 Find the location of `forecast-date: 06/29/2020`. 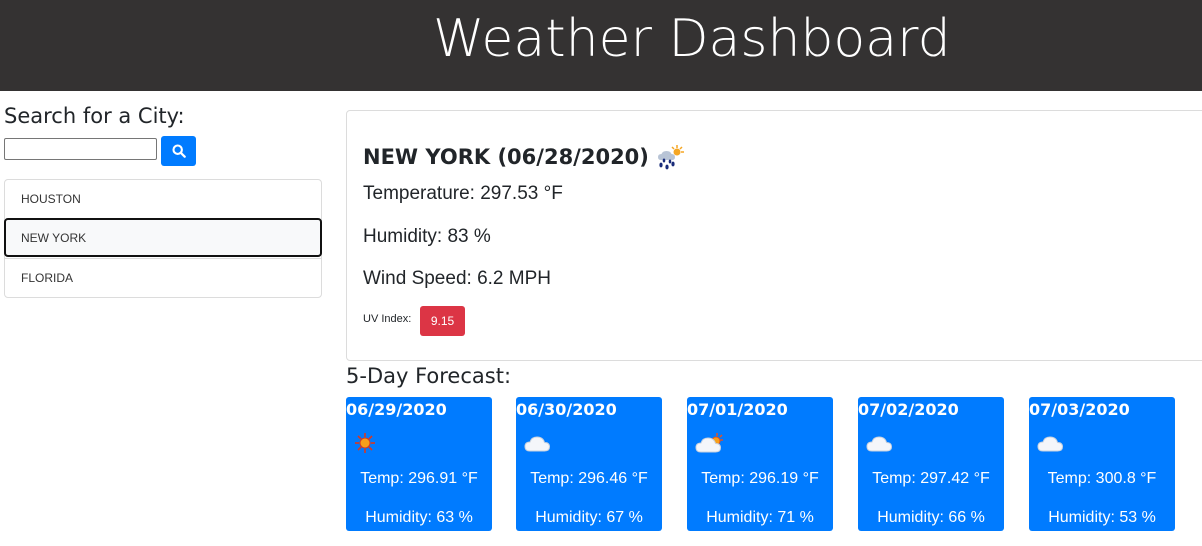

forecast-date: 06/29/2020 is located at coordinates (396, 409).